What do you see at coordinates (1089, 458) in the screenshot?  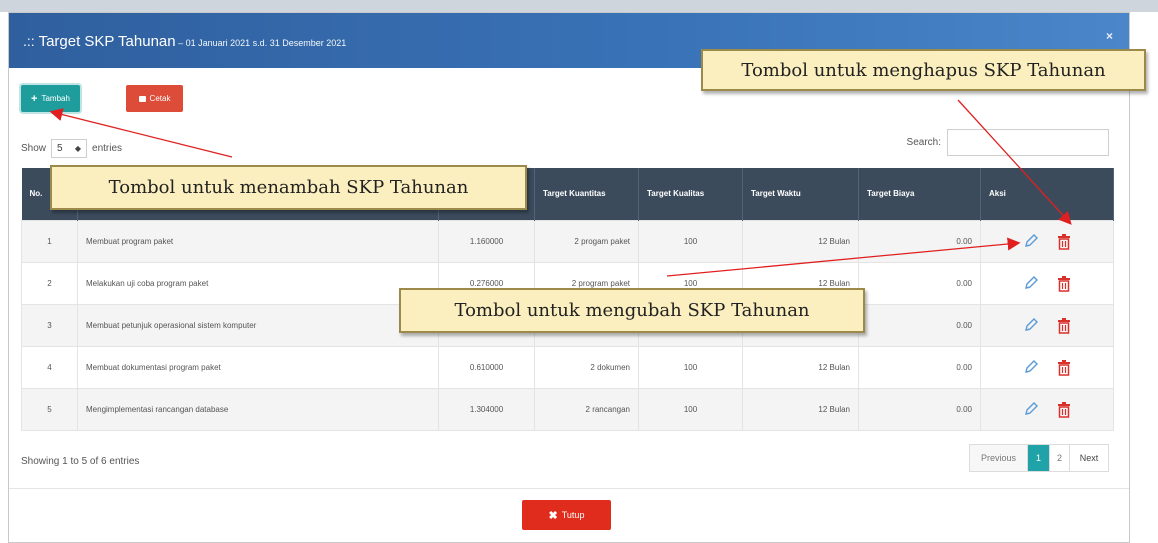 I see `pagination-next: Next` at bounding box center [1089, 458].